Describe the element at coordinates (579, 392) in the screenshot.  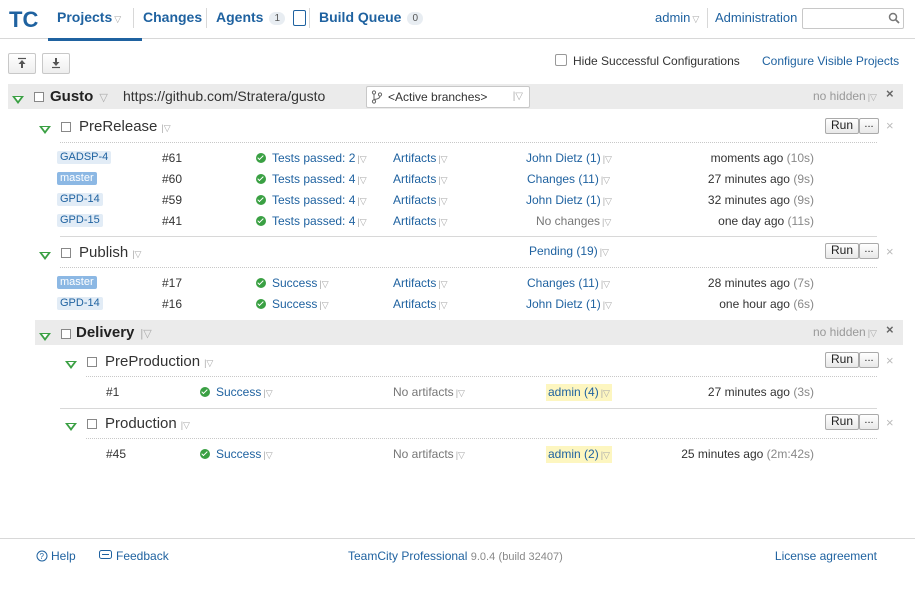
I see `changes-link: admin (4) |▽` at that location.